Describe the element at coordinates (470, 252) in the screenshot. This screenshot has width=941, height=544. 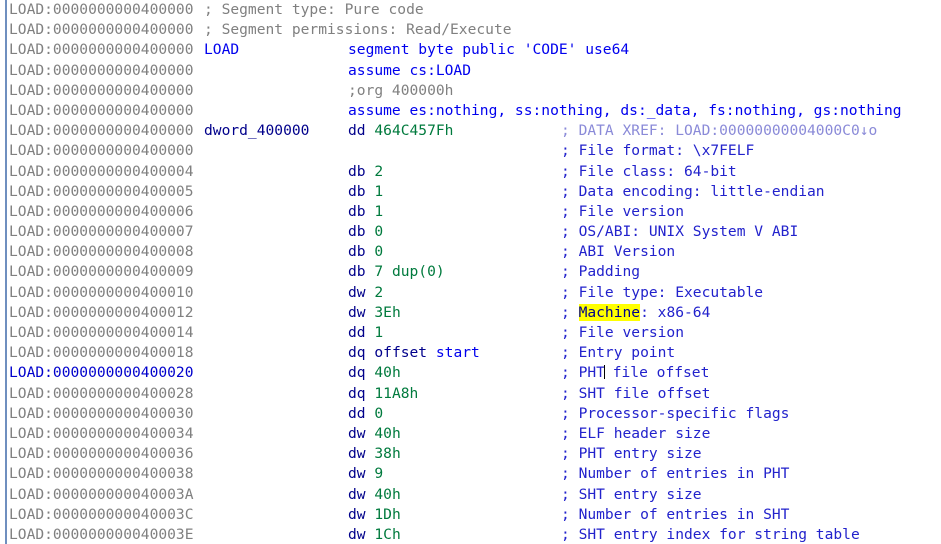
I see `disassembly-line: LOAD:0000000000400008 db 0 ; ABI Version` at that location.